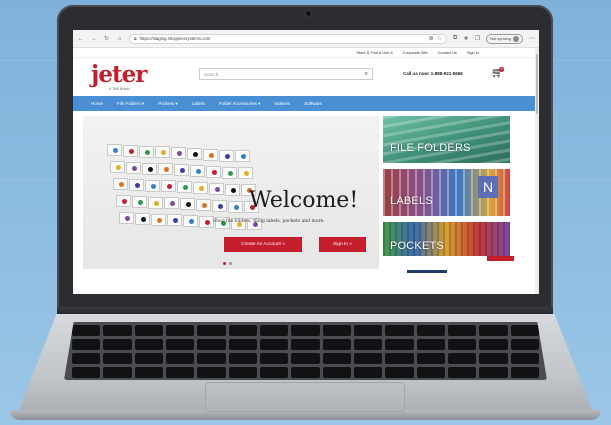 The width and height of the screenshot is (611, 425). I want to click on refresh-icon: ↻, so click(106, 38).